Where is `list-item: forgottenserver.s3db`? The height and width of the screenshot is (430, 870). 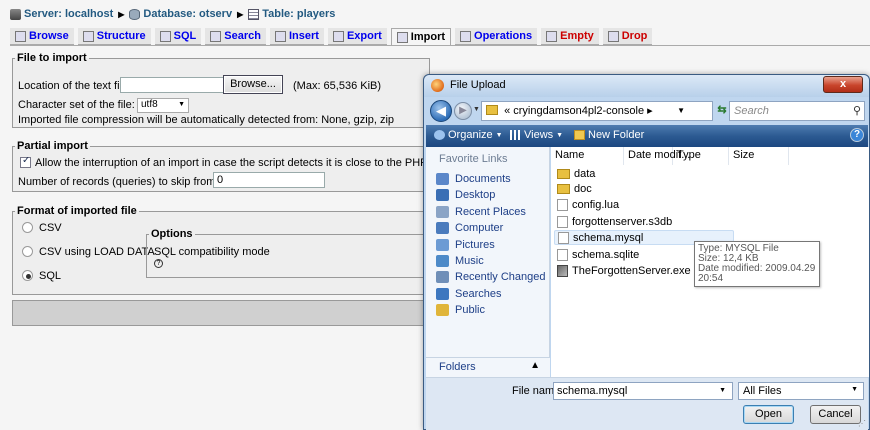
list-item: forgottenserver.s3db is located at coordinates (614, 221).